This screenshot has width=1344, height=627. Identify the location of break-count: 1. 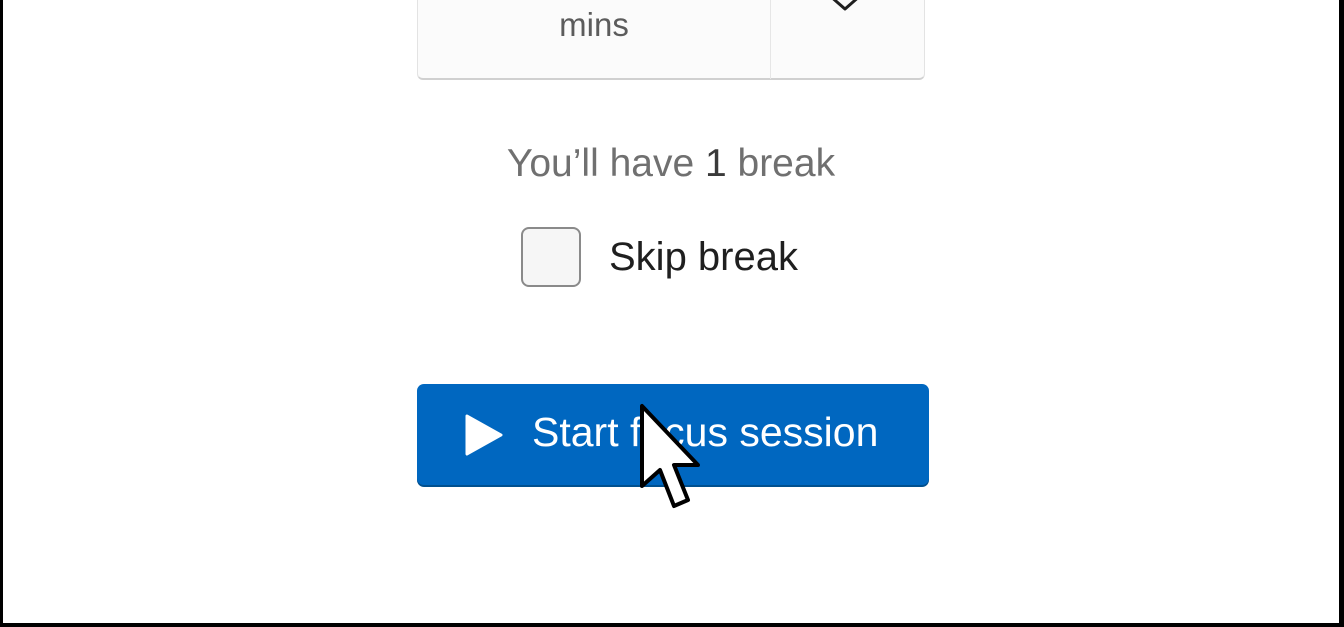
(715, 163).